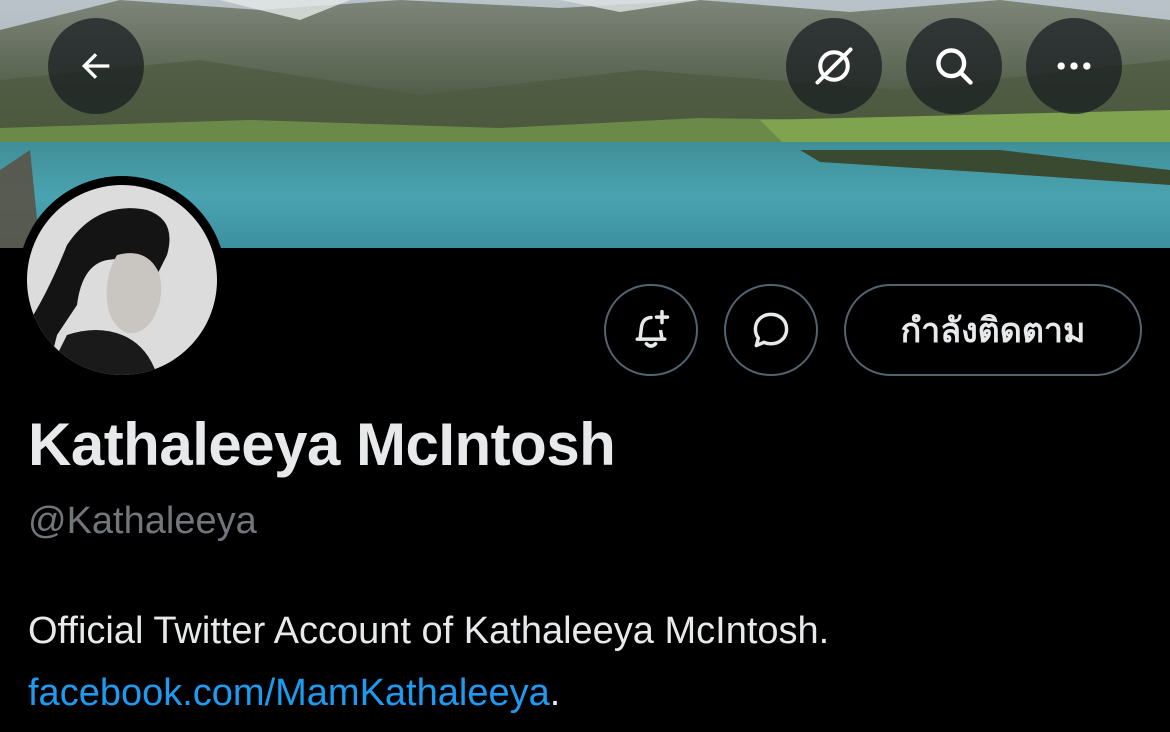  Describe the element at coordinates (555, 693) in the screenshot. I see `bio-link-suffix: .` at that location.